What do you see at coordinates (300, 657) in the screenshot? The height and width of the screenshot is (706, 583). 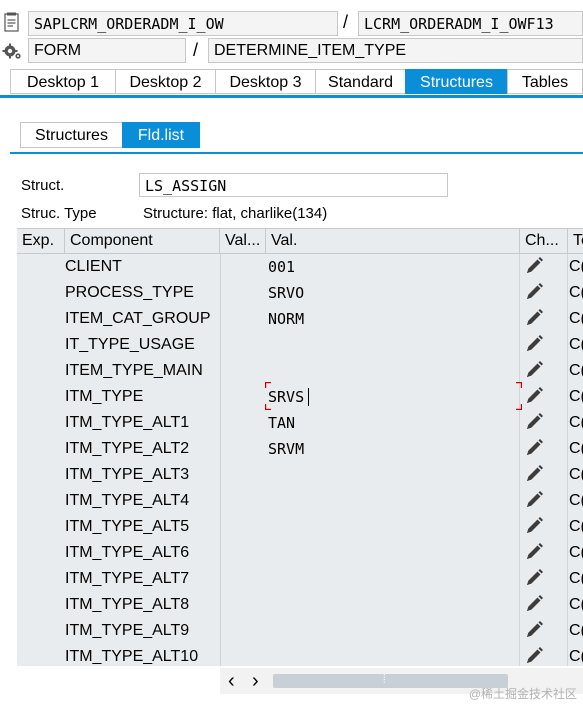 I see `table-row: ITM_TYPE_ALT10 C(` at bounding box center [300, 657].